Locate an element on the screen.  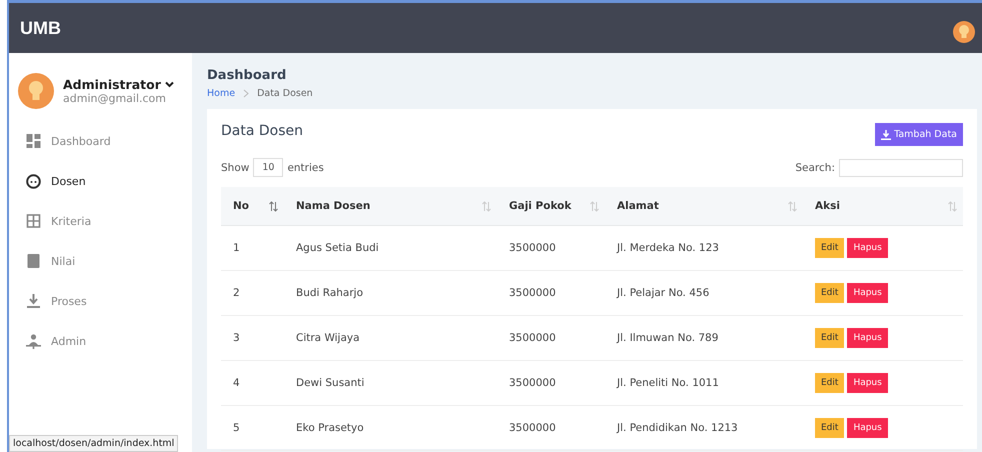
table-cell: Eko Prasetyo is located at coordinates (390, 428).